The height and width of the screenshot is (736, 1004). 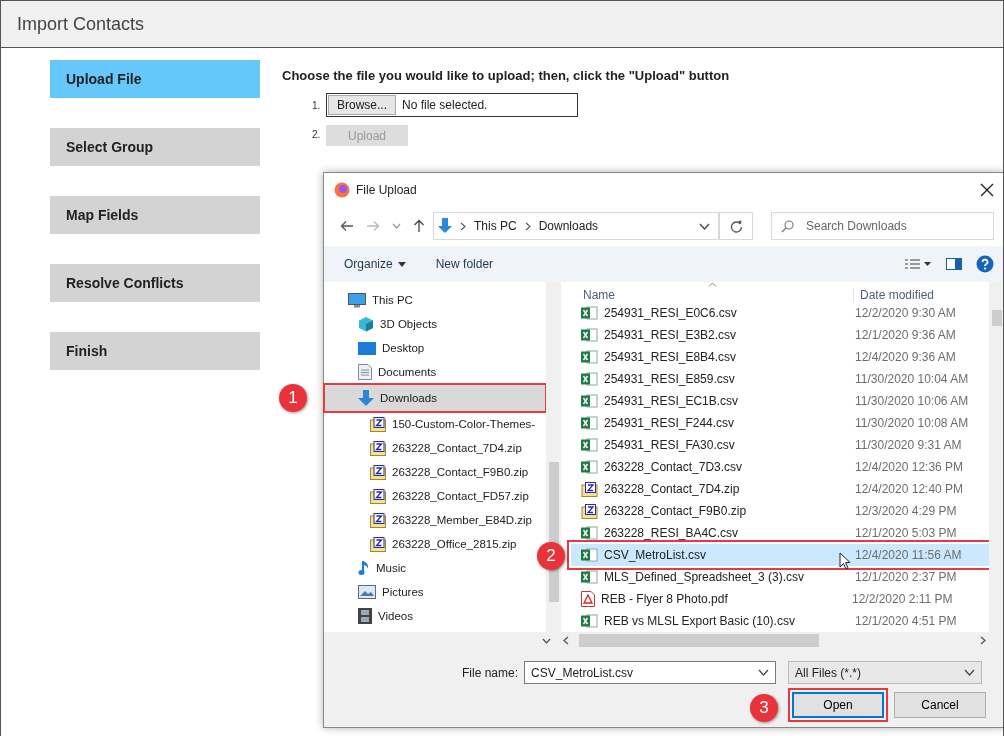 I want to click on file-date: 12/4/2020 12:36 PM, so click(x=909, y=467).